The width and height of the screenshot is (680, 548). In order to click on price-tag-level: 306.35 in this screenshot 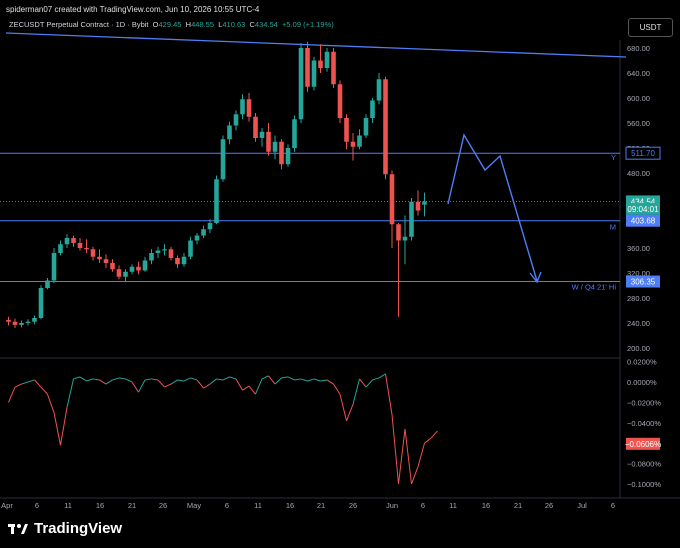, I will do `click(643, 282)`.